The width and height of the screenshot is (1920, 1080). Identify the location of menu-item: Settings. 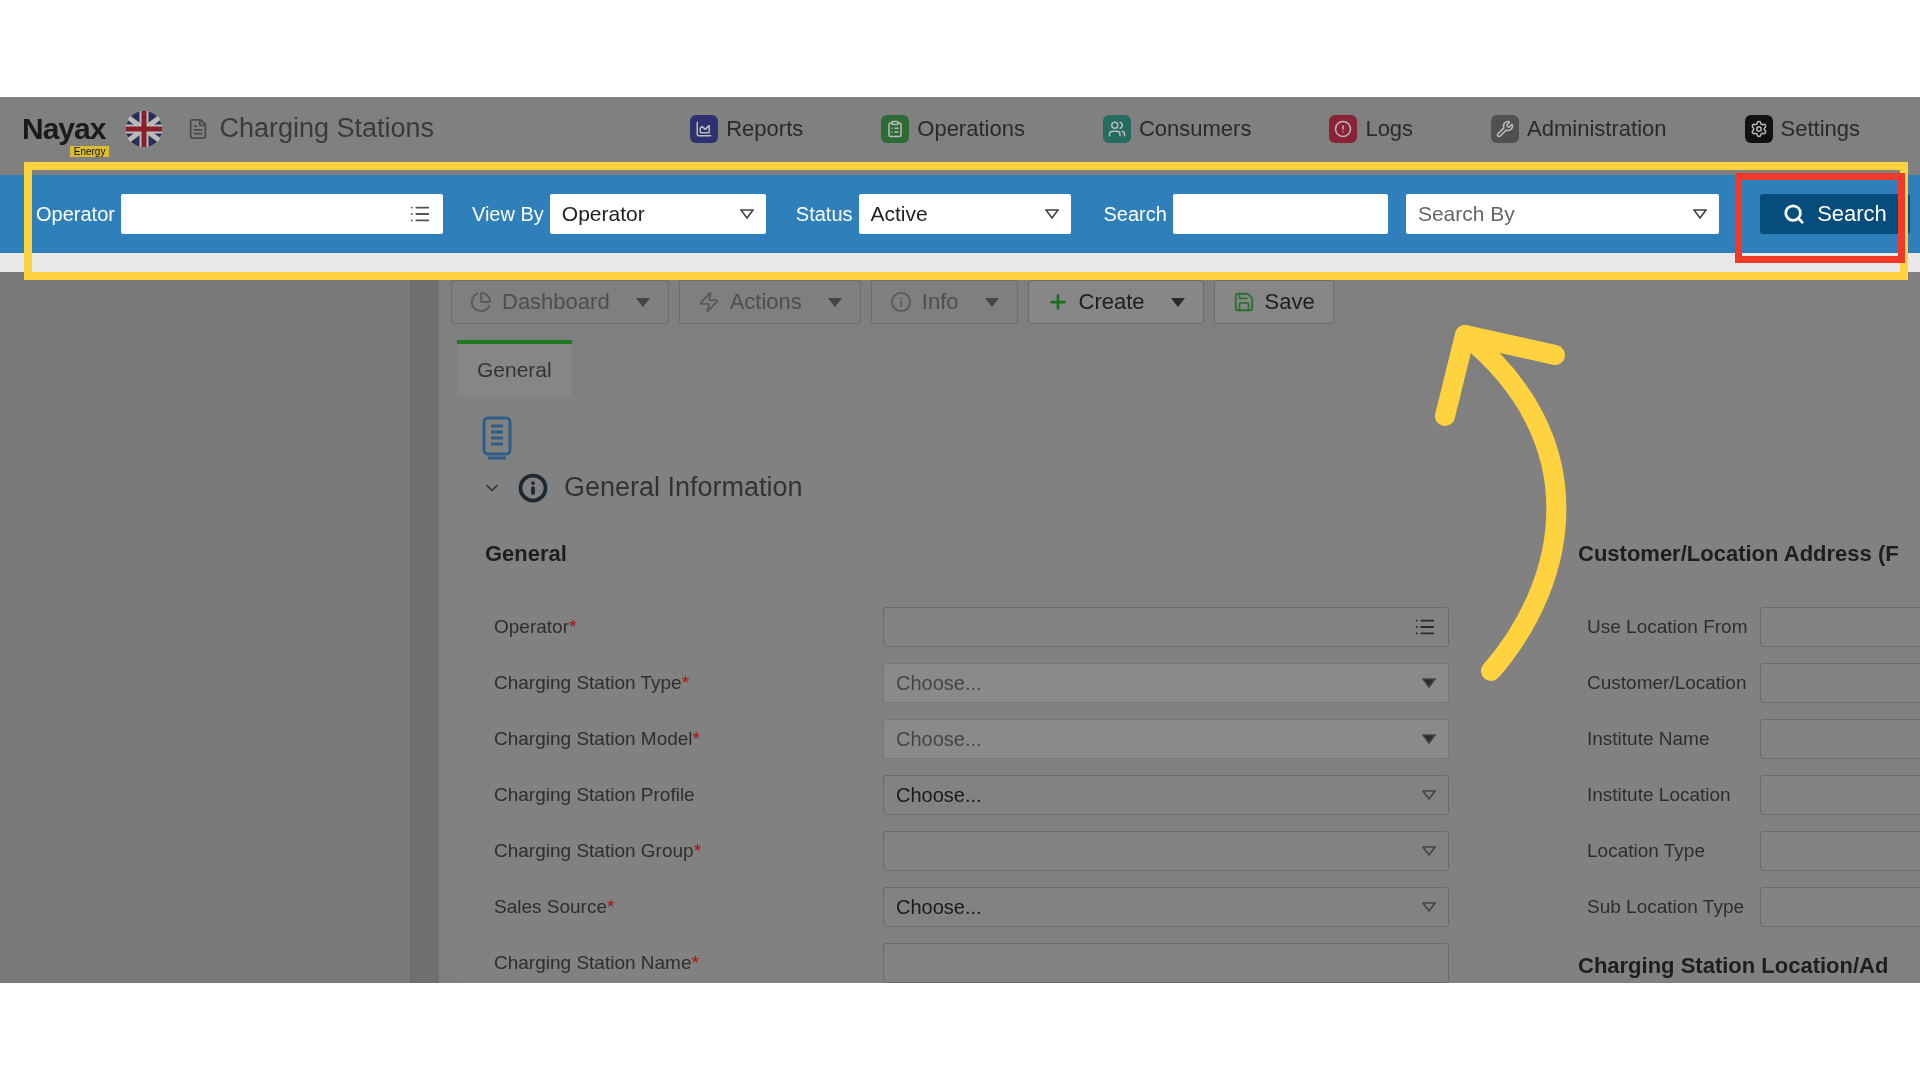
(1802, 128).